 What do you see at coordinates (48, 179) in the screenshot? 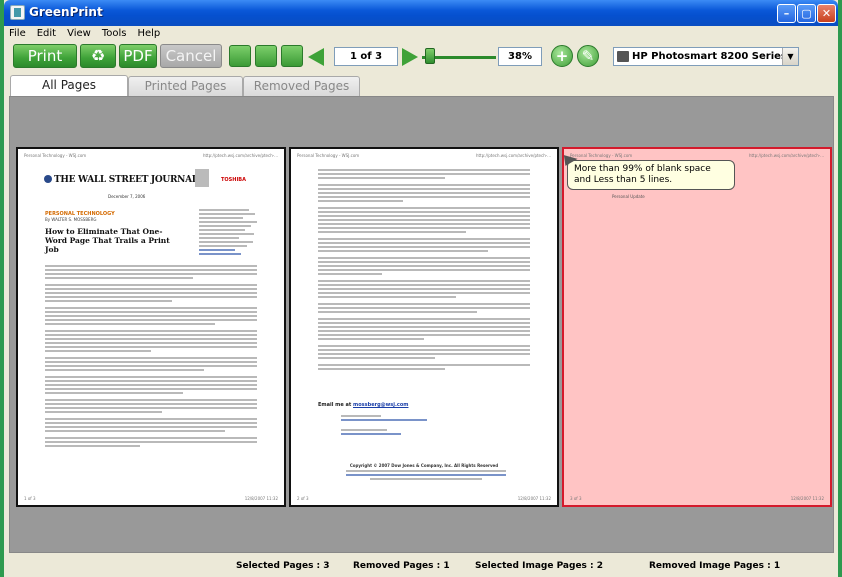
I see `wsj-logo-icon` at bounding box center [48, 179].